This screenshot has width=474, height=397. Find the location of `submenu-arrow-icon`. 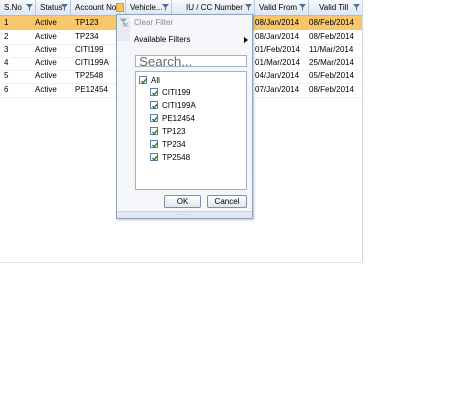

submenu-arrow-icon is located at coordinates (246, 40).